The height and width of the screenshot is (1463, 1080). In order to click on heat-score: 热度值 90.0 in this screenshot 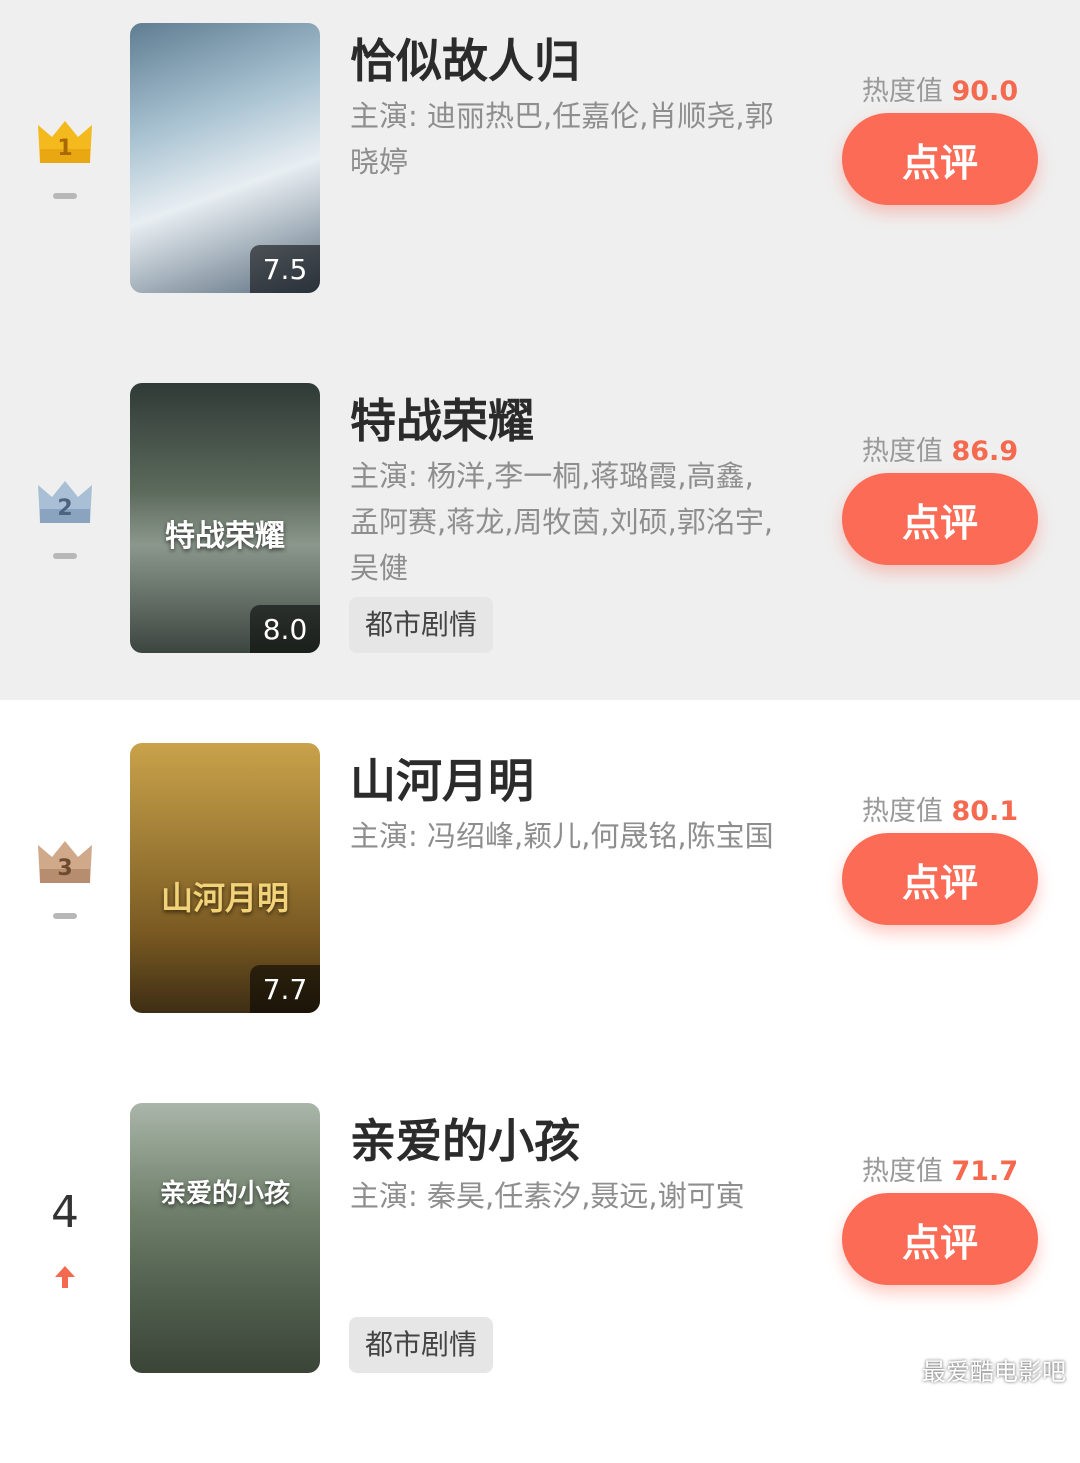, I will do `click(940, 88)`.